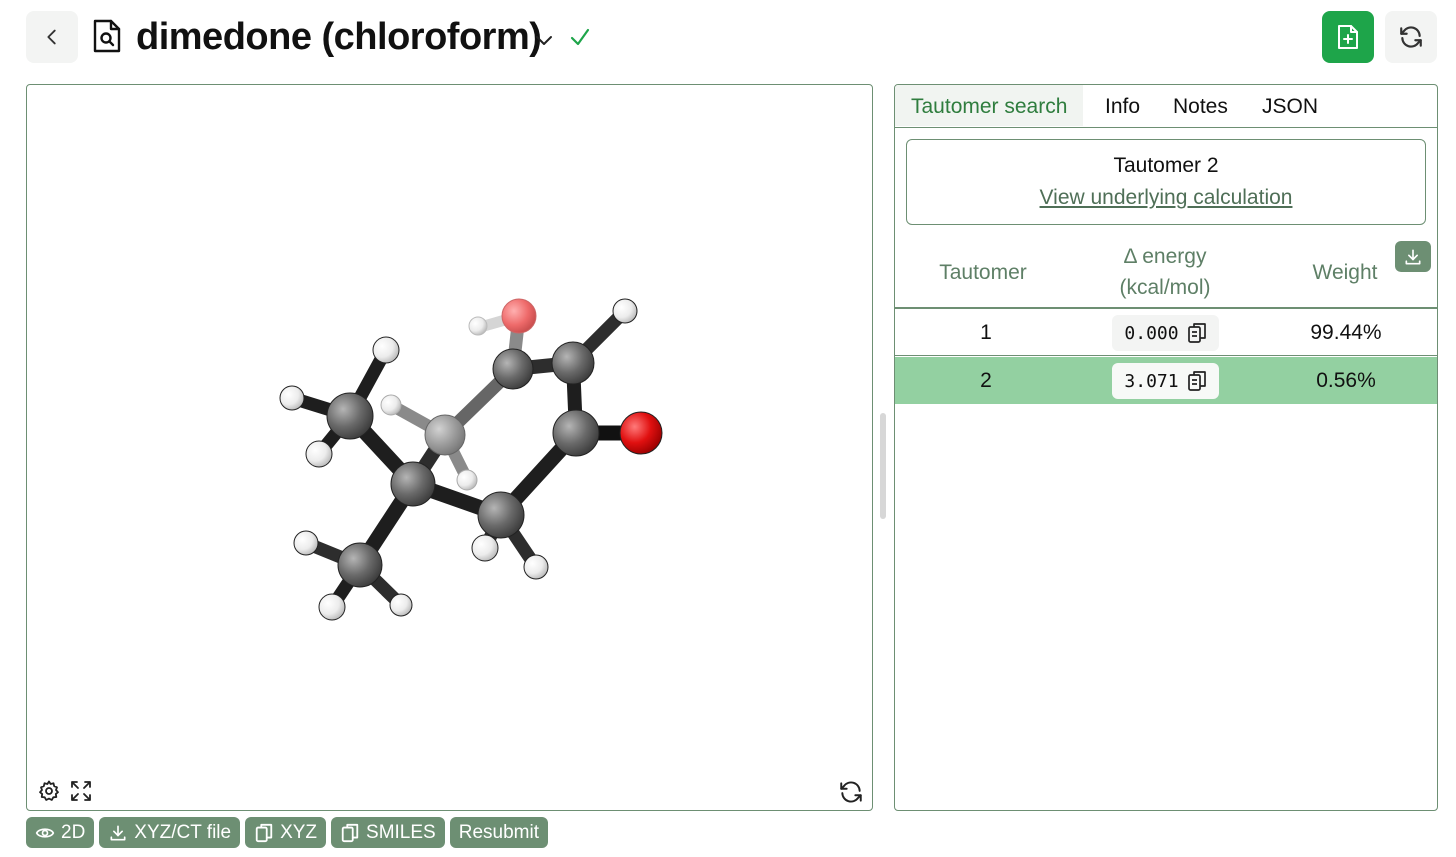  I want to click on resubmit-button: Resubmit, so click(498, 832).